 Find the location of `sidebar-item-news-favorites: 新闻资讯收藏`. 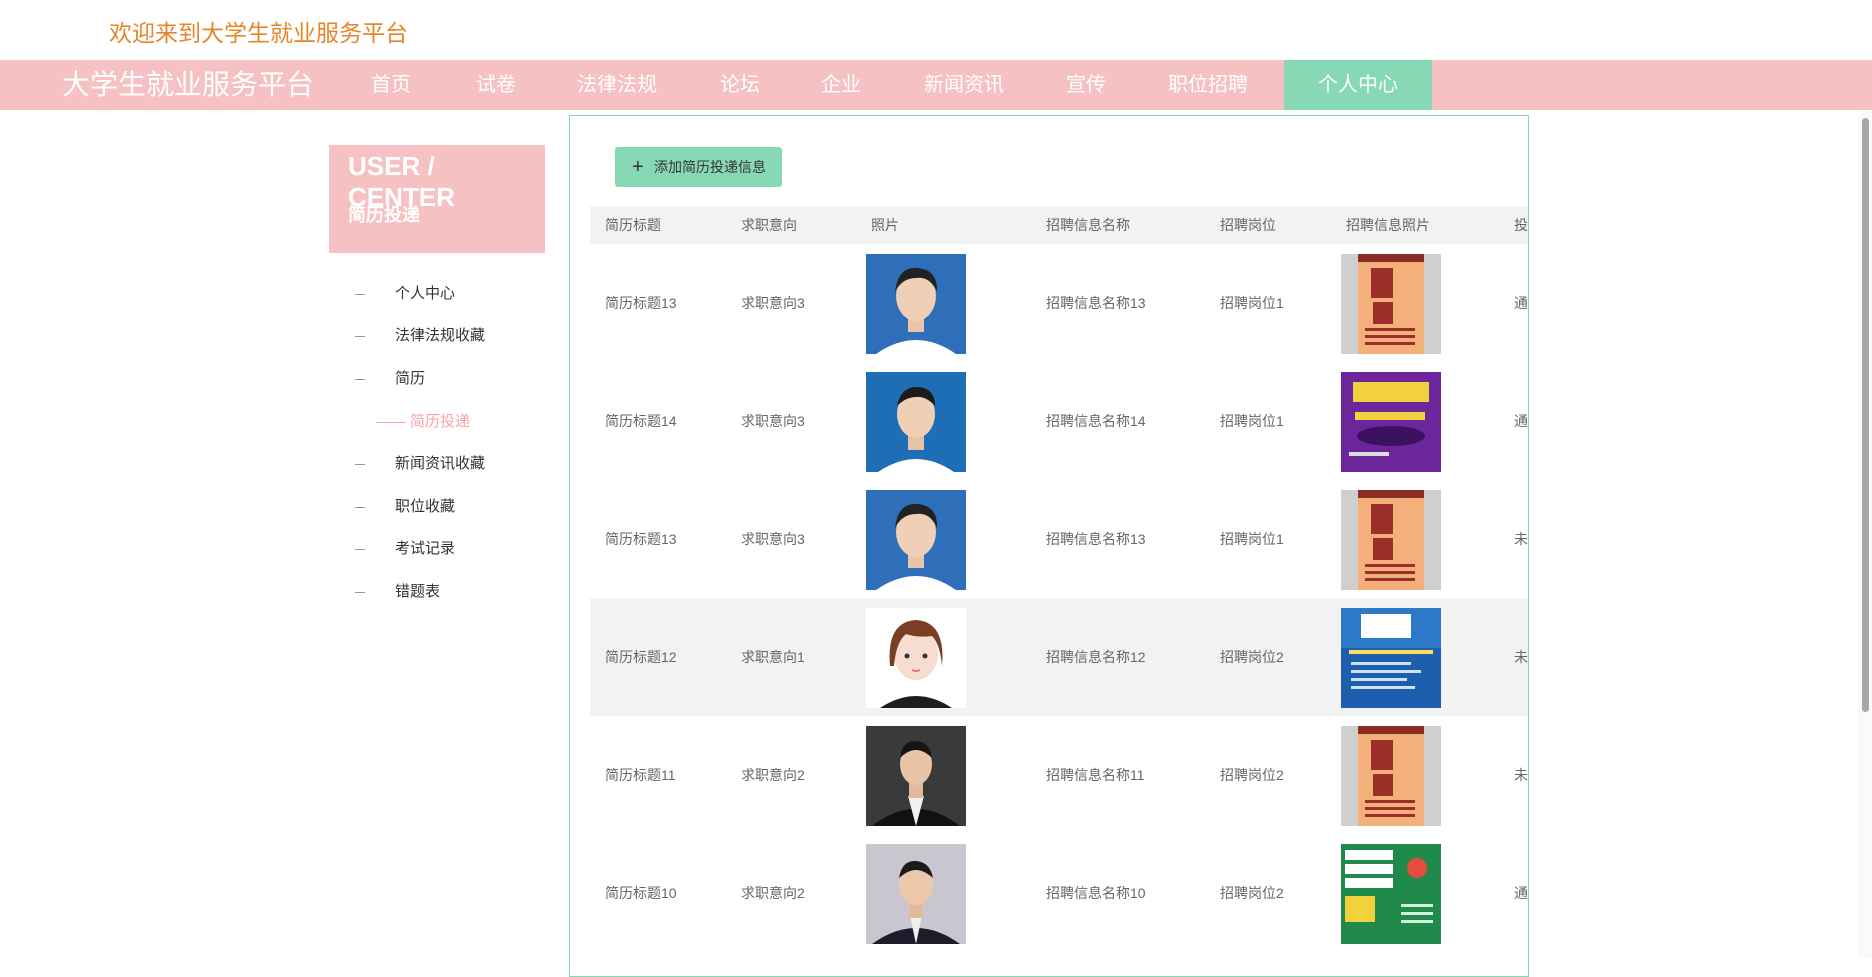

sidebar-item-news-favorites: 新闻资讯收藏 is located at coordinates (420, 464).